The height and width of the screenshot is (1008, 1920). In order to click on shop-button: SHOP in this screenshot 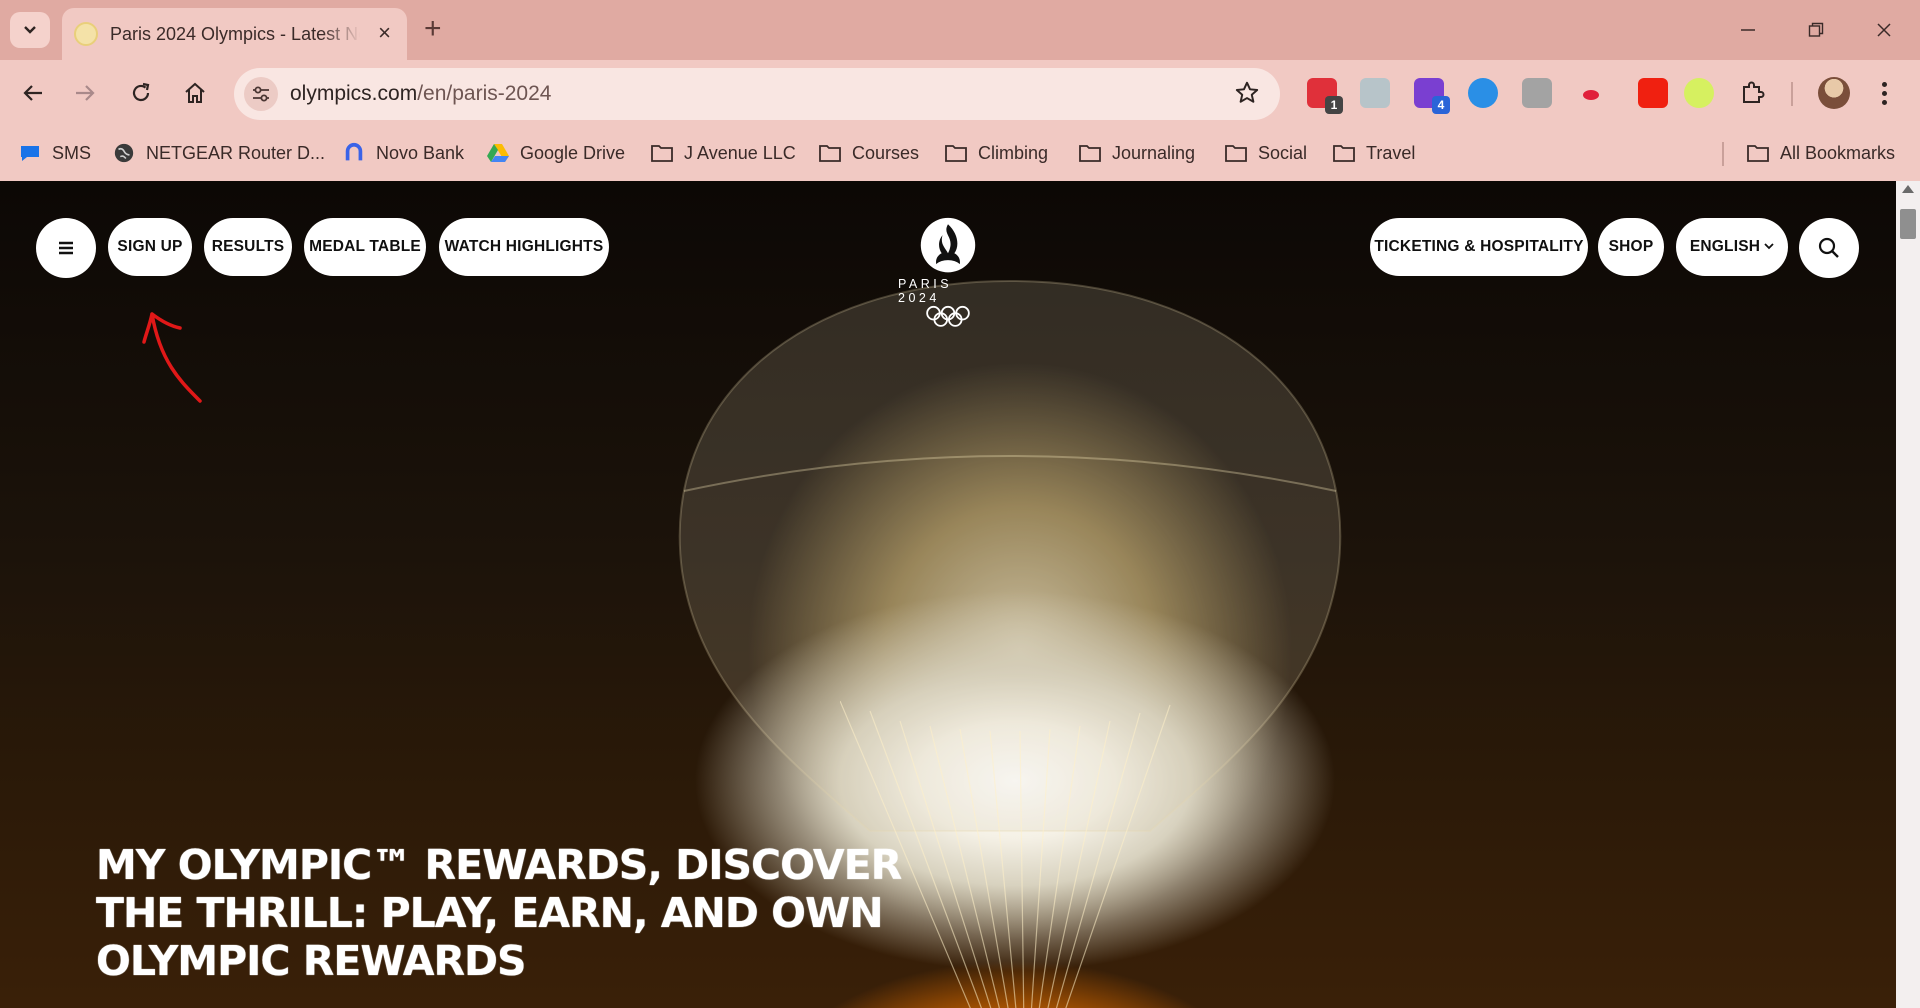, I will do `click(1631, 247)`.